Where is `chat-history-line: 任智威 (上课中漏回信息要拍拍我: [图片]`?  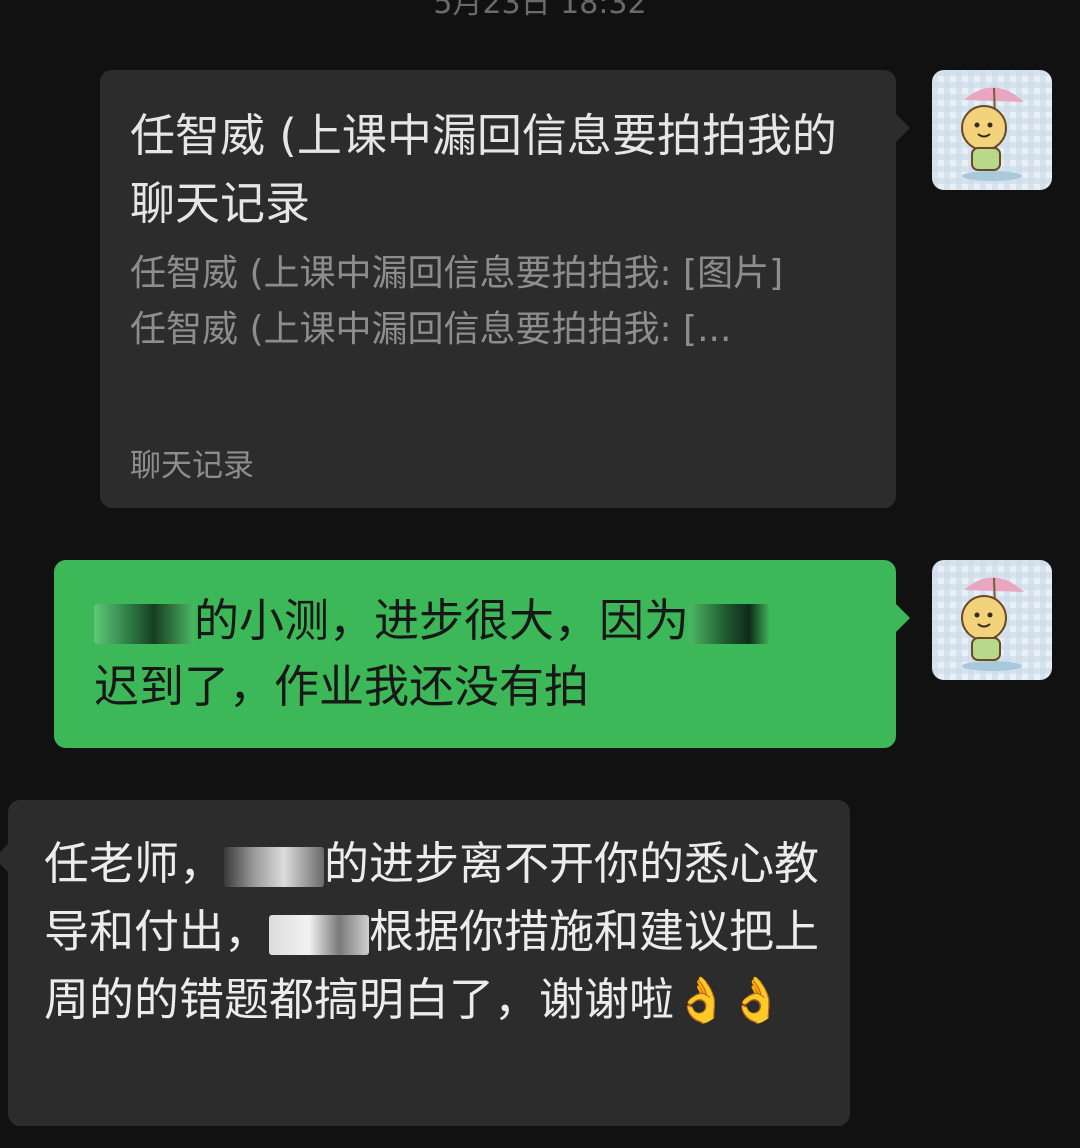 chat-history-line: 任智威 (上课中漏回信息要拍拍我: [图片] is located at coordinates (457, 273).